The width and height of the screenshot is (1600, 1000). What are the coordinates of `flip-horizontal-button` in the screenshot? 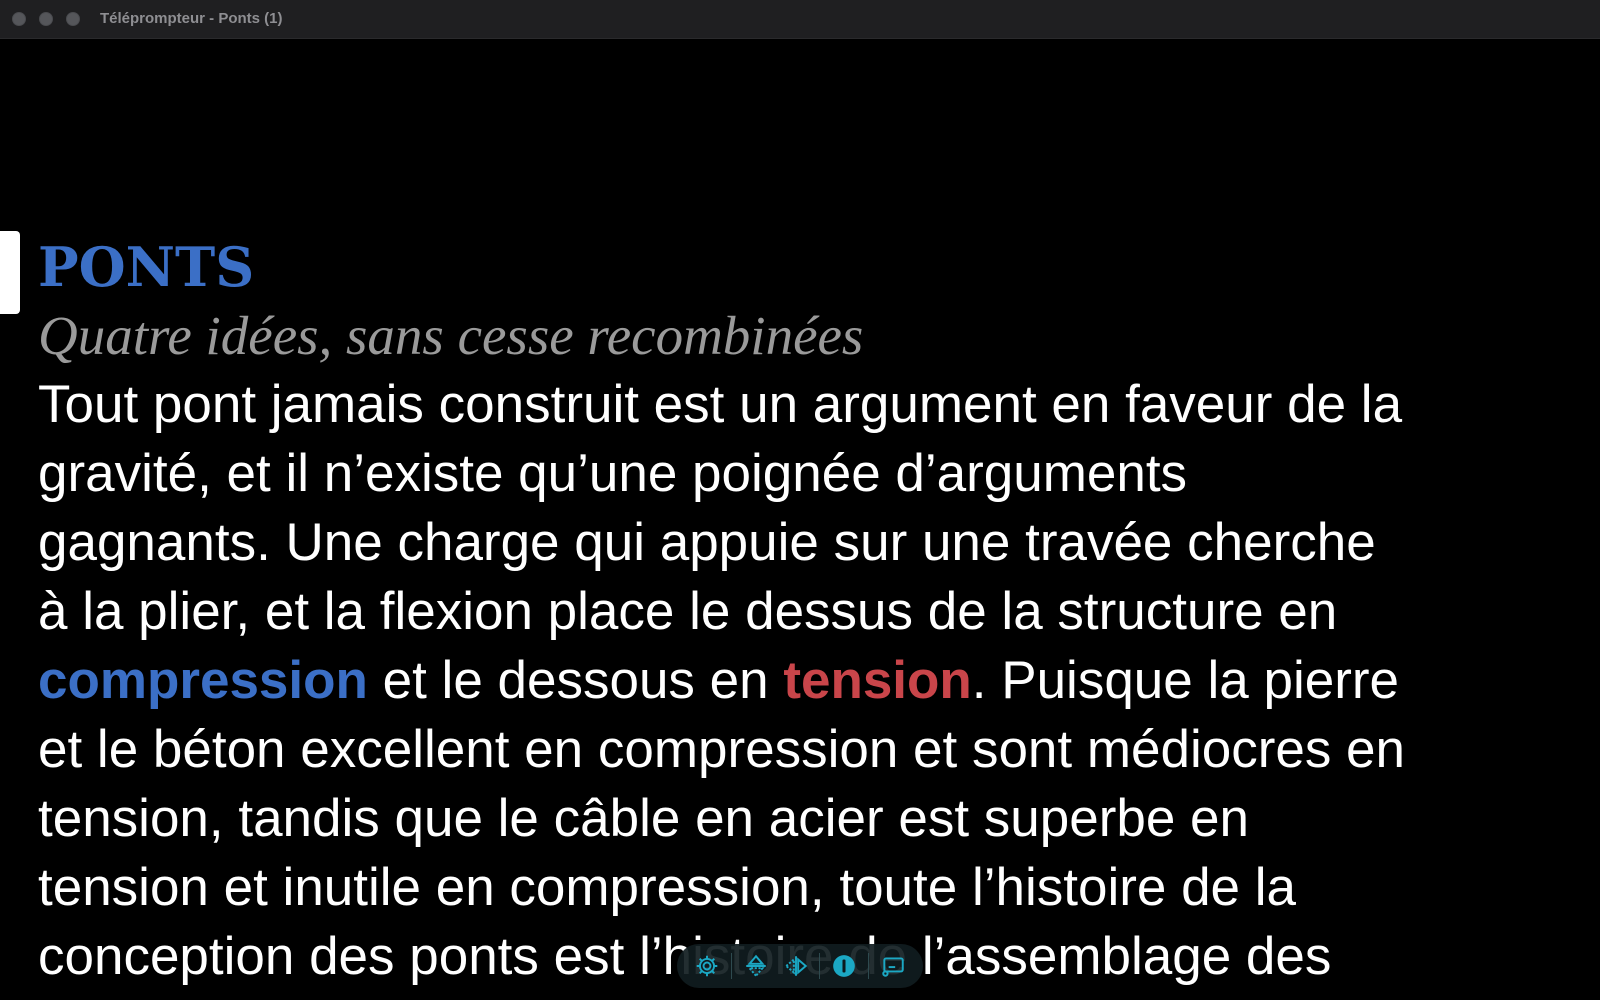 It's located at (796, 966).